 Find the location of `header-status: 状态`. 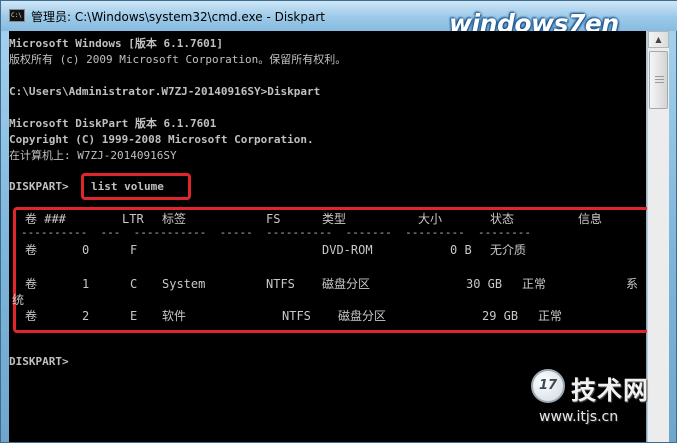

header-status: 状态 is located at coordinates (502, 219).